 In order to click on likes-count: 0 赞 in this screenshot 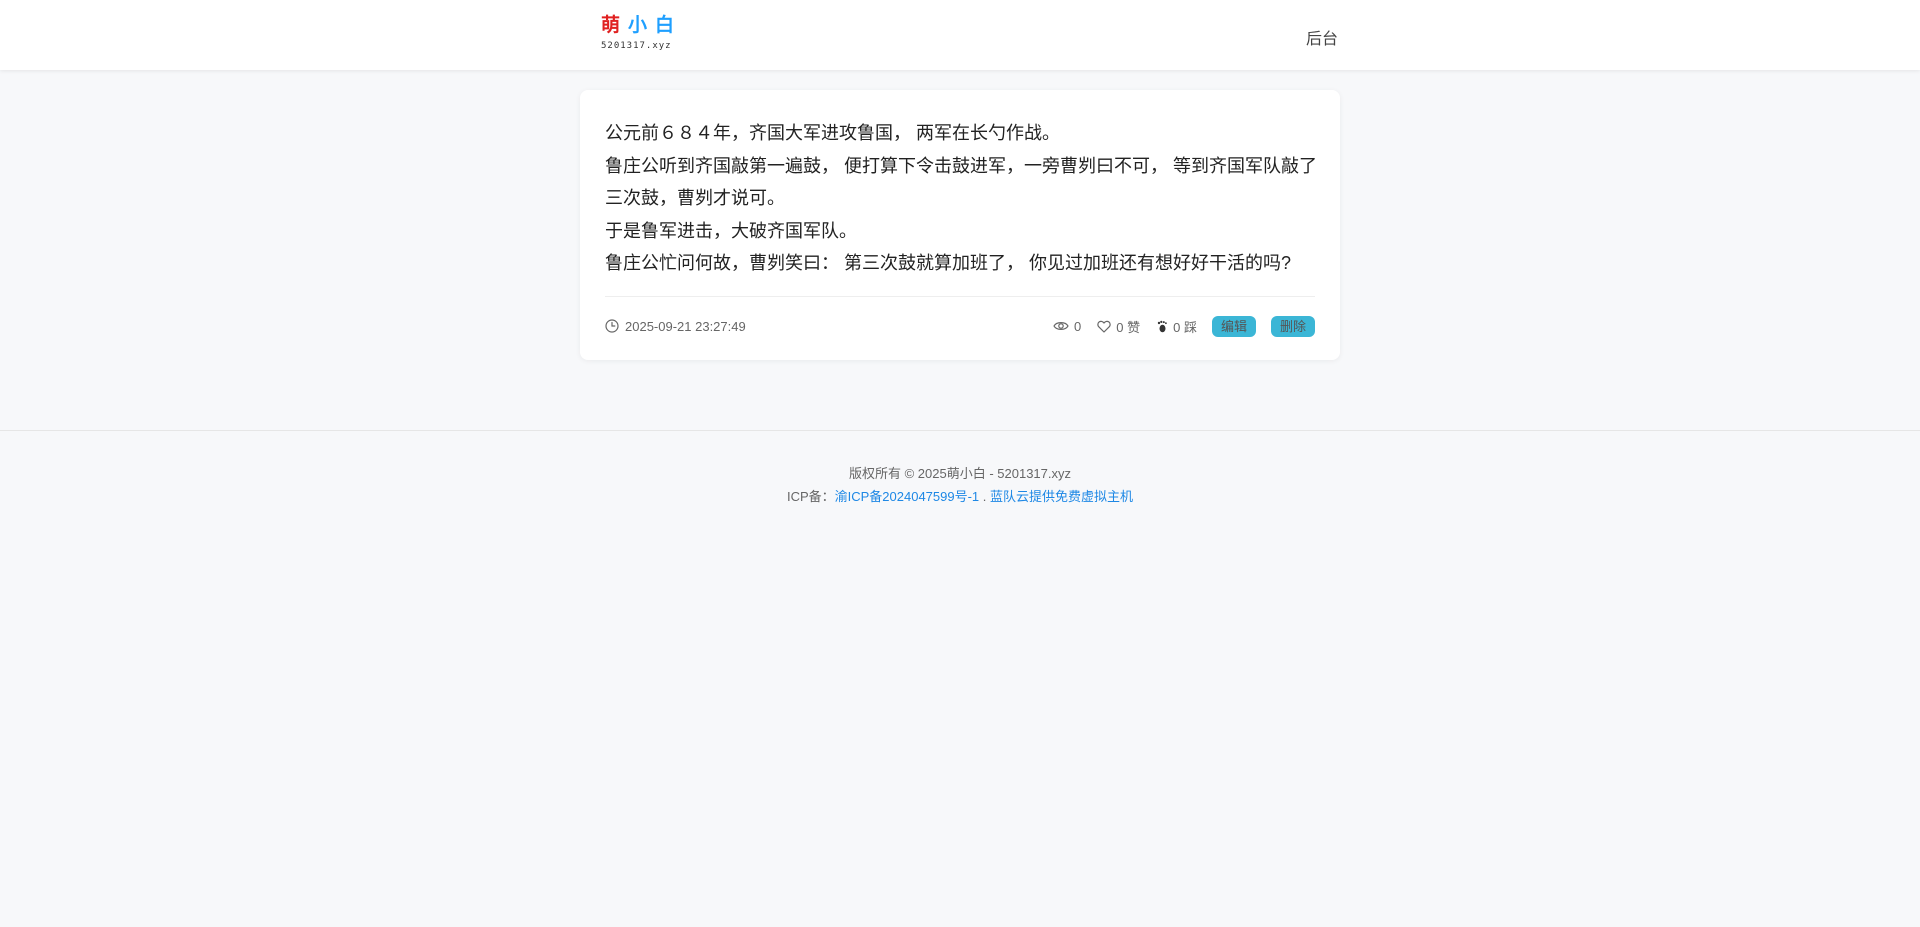, I will do `click(1128, 327)`.